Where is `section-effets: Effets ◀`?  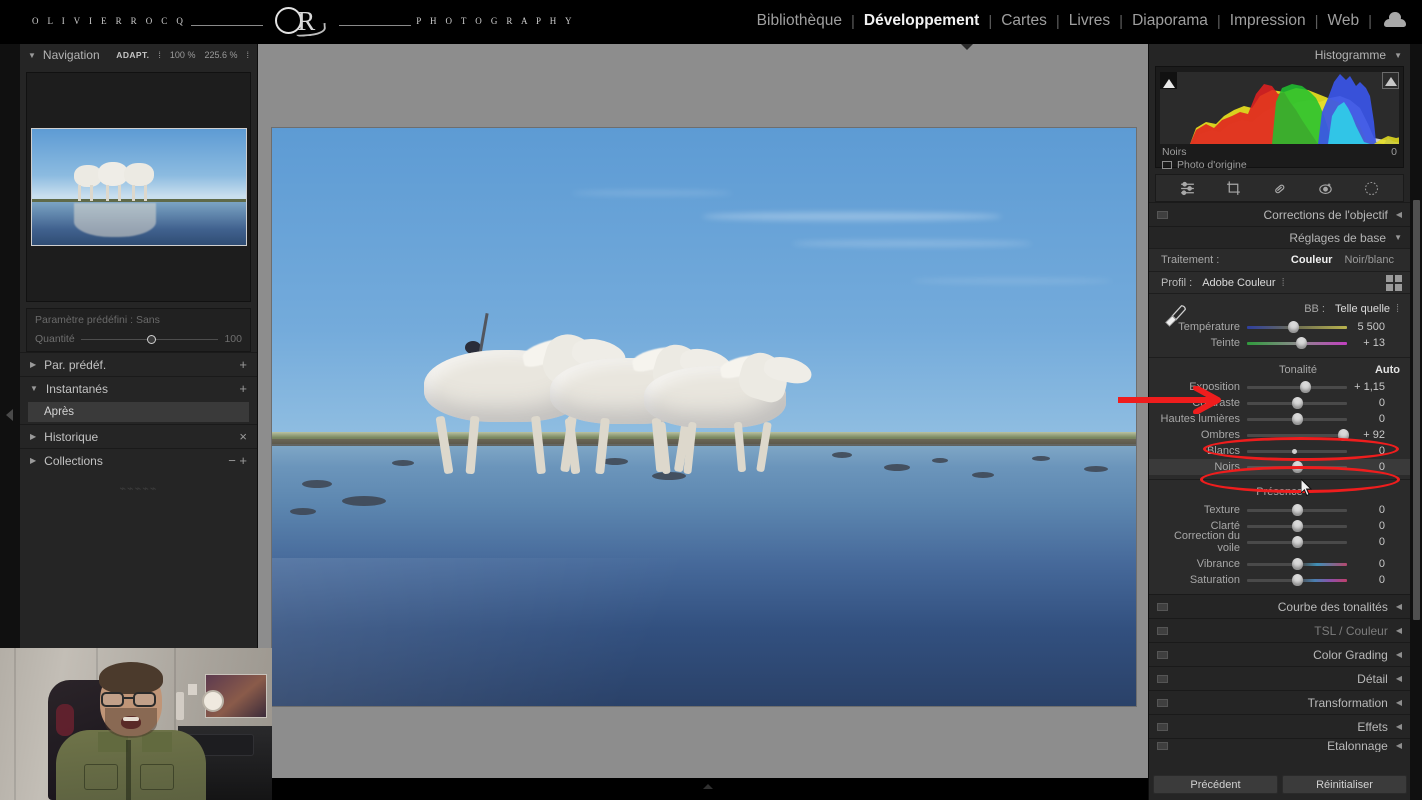 section-effets: Effets ◀ is located at coordinates (1279, 726).